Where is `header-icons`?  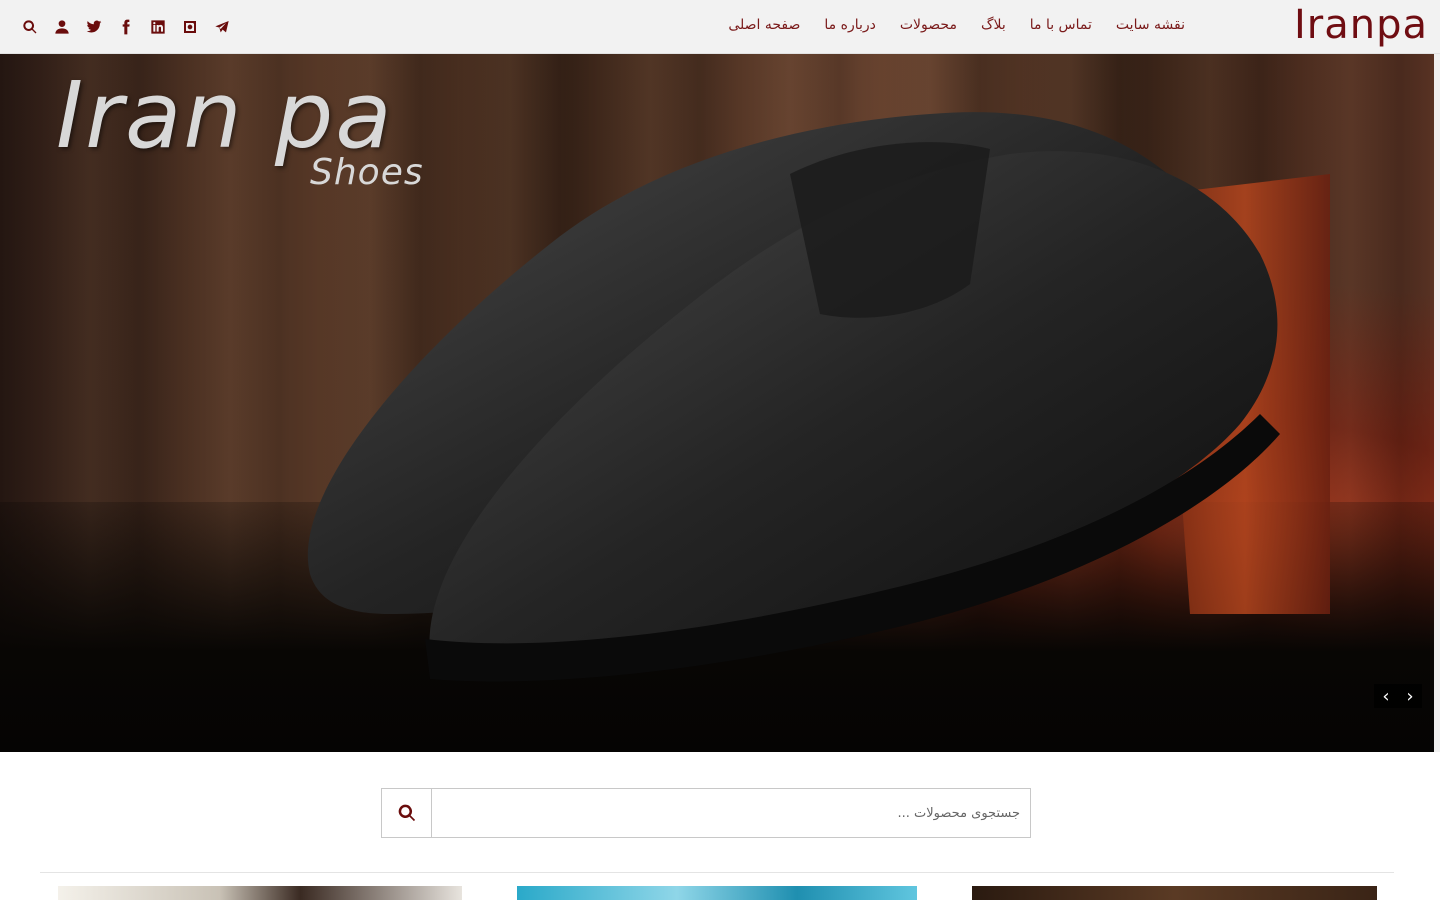
header-icons is located at coordinates (126, 27).